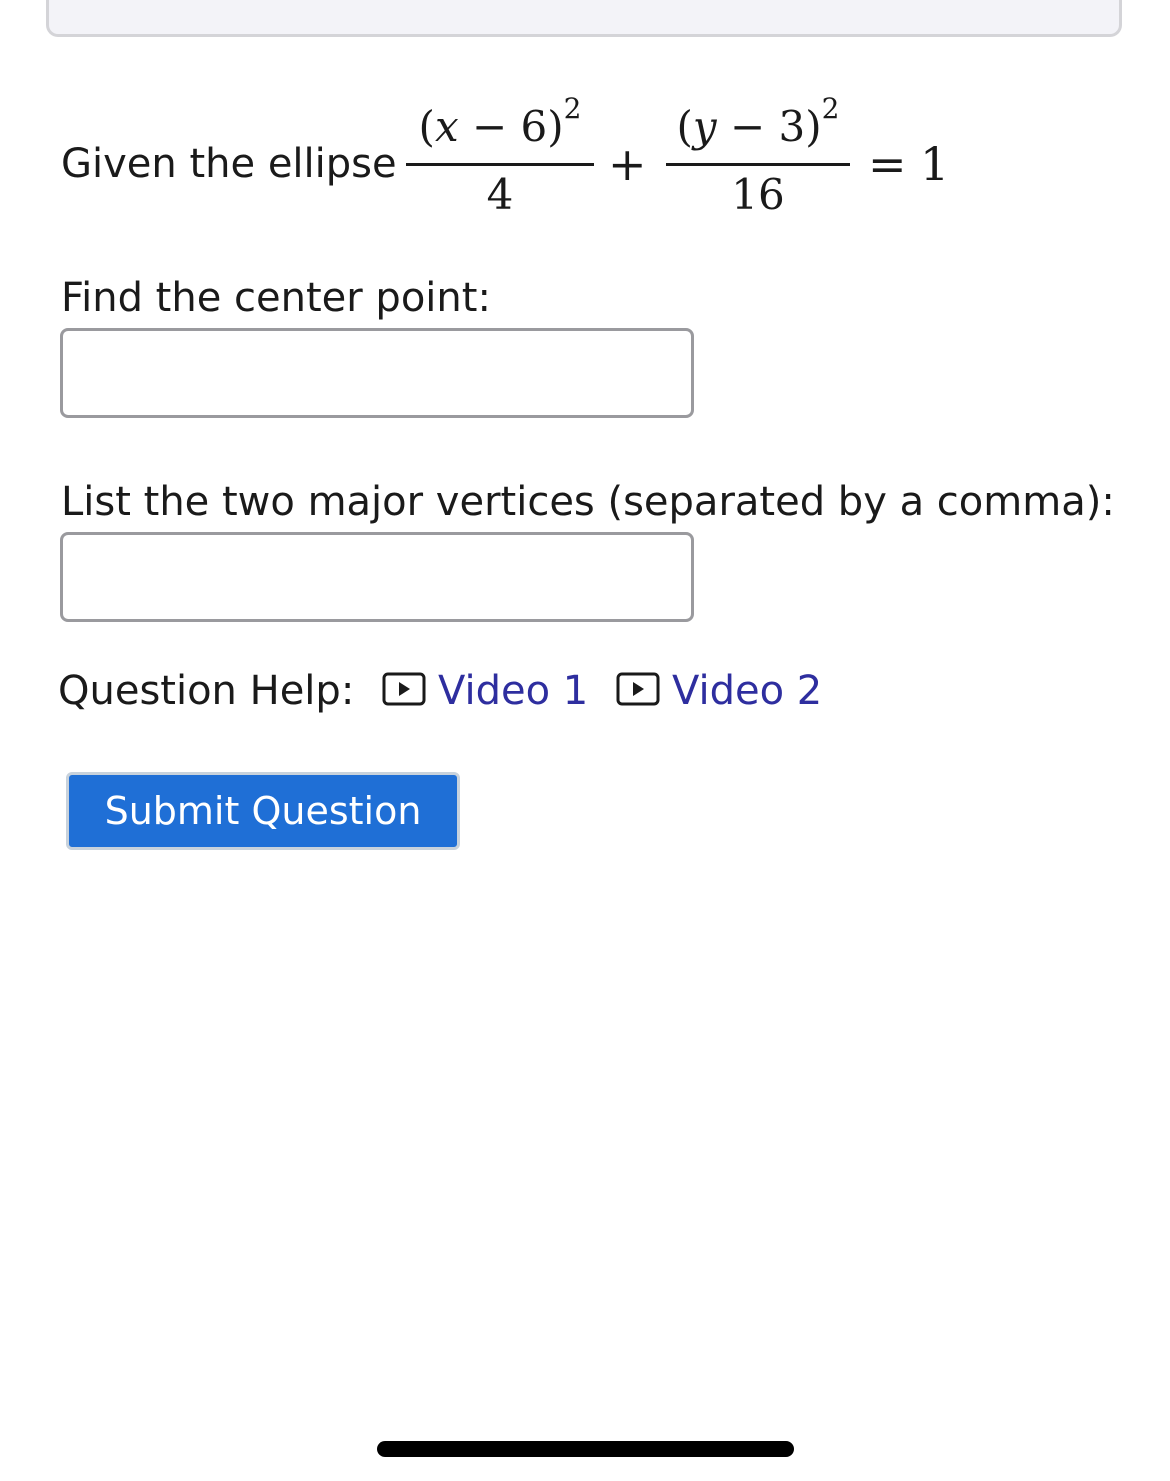 This screenshot has width=1170, height=1481. What do you see at coordinates (758, 121) in the screenshot?
I see `fraction-y-numerator: (y − 3)2` at bounding box center [758, 121].